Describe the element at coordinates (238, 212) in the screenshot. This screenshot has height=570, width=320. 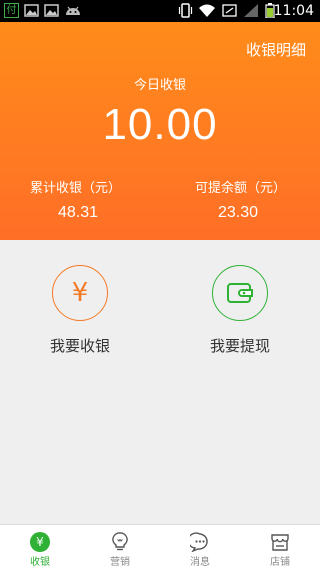
I see `withdrawable-balance-value: 23.30` at that location.